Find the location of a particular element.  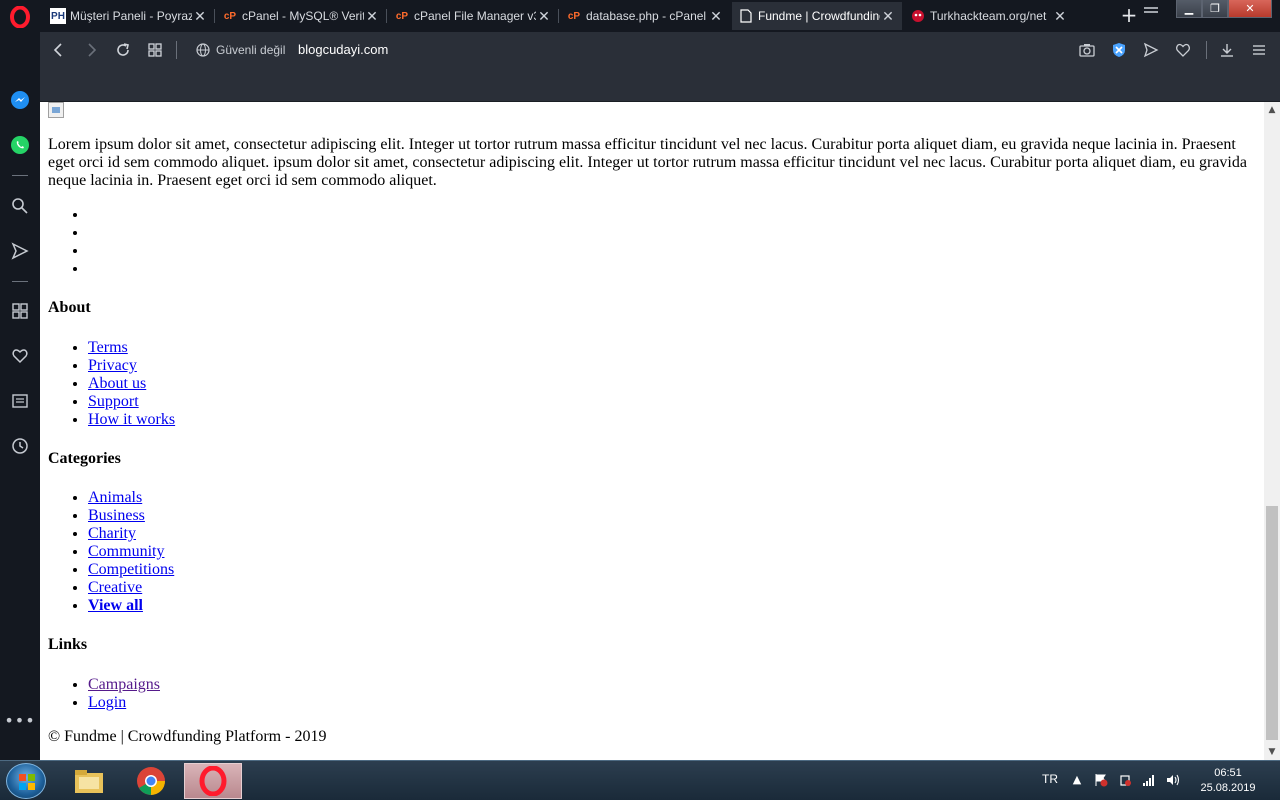

business-link: Business is located at coordinates (116, 515).